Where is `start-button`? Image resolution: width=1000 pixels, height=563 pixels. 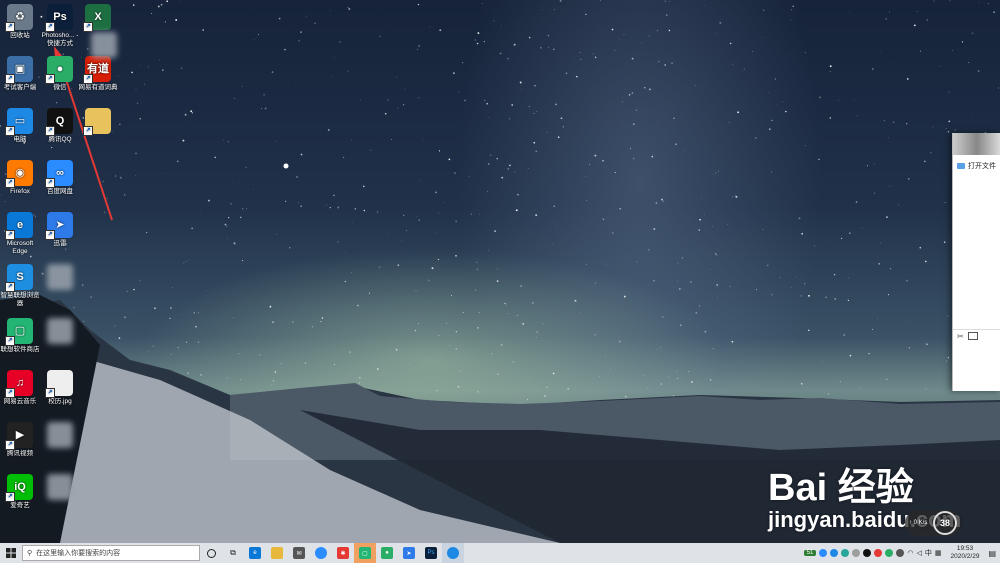 start-button is located at coordinates (11, 553).